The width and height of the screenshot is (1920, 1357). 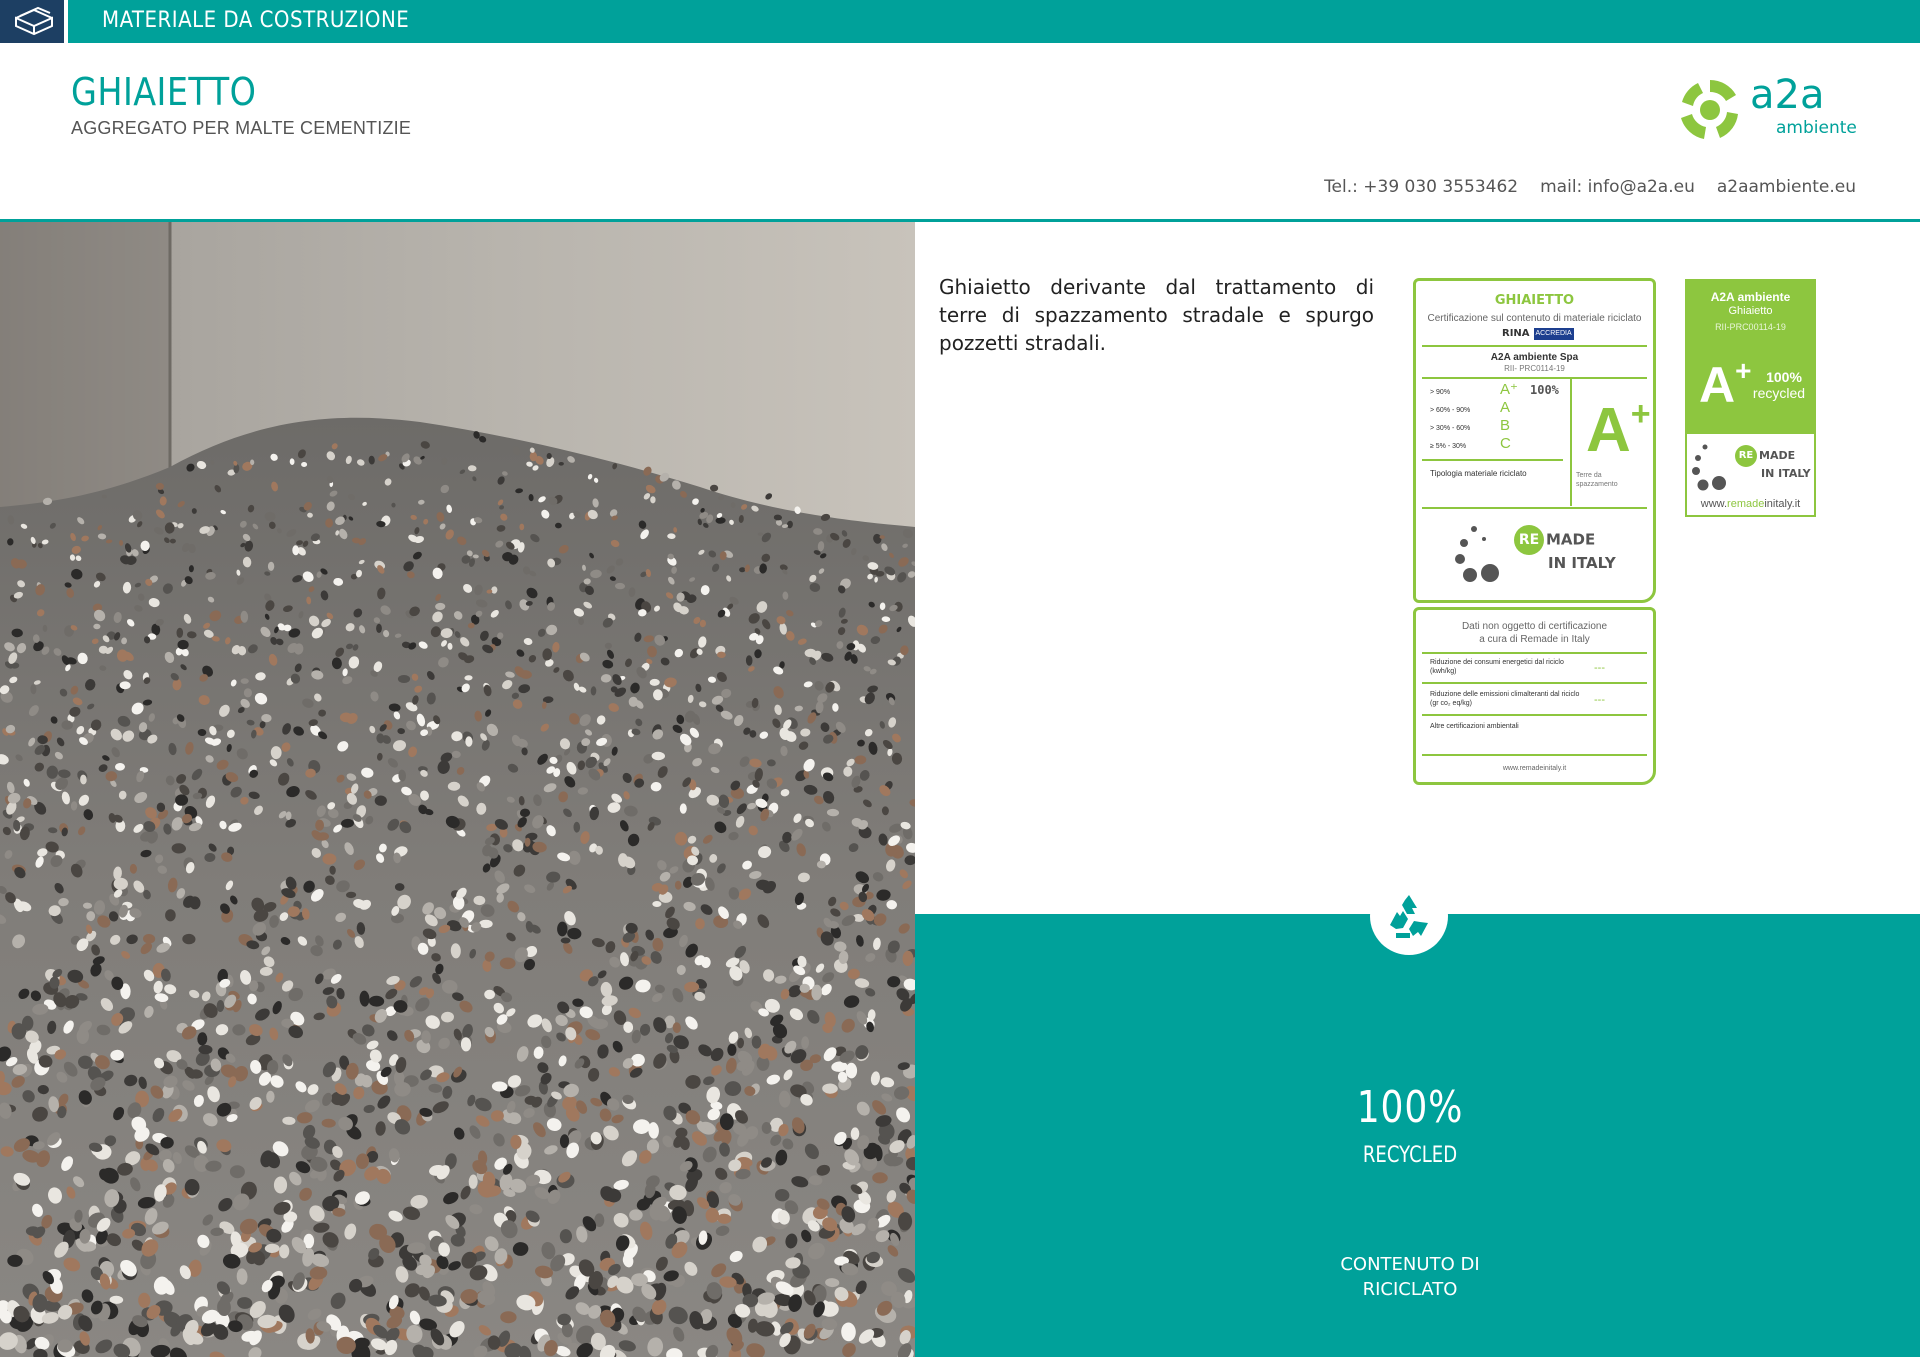 What do you see at coordinates (1779, 393) in the screenshot?
I see `label-recycled: recycled` at bounding box center [1779, 393].